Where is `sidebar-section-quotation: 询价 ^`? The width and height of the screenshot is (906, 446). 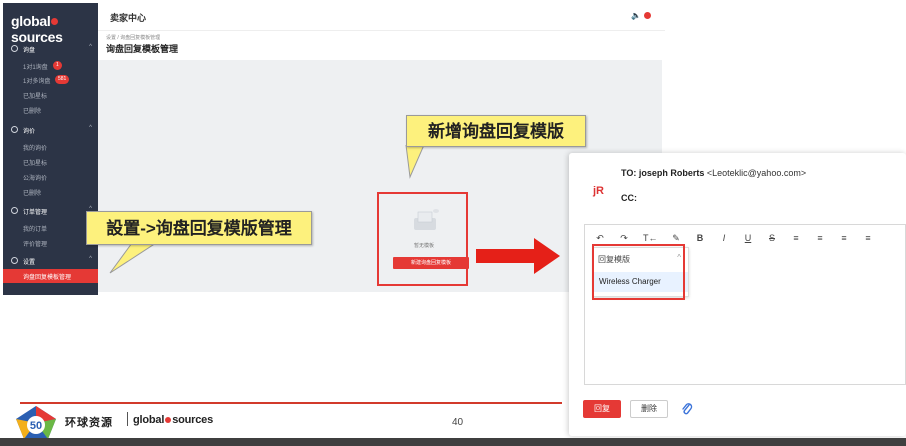 sidebar-section-quotation: 询价 ^ is located at coordinates (50, 130).